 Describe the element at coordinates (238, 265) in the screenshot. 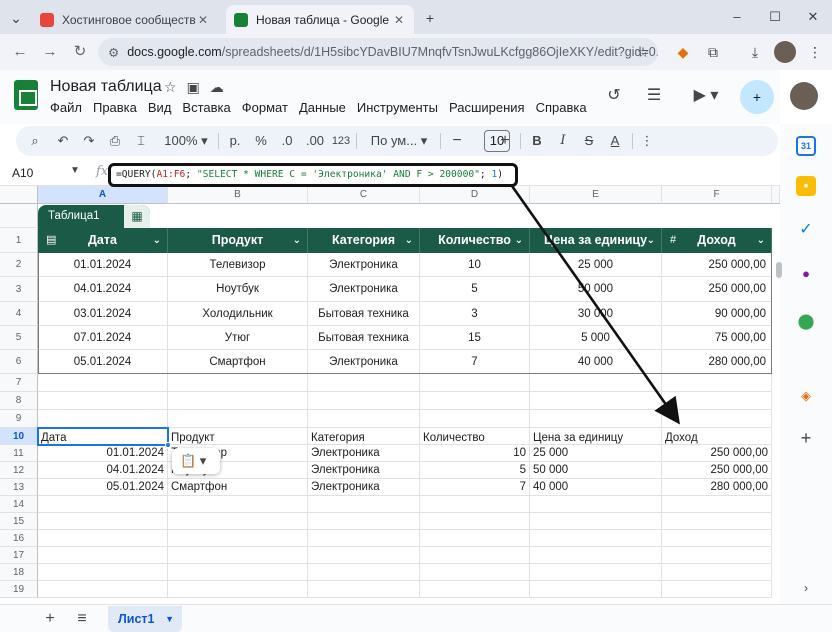

I see `table-cell: Телевизор` at that location.